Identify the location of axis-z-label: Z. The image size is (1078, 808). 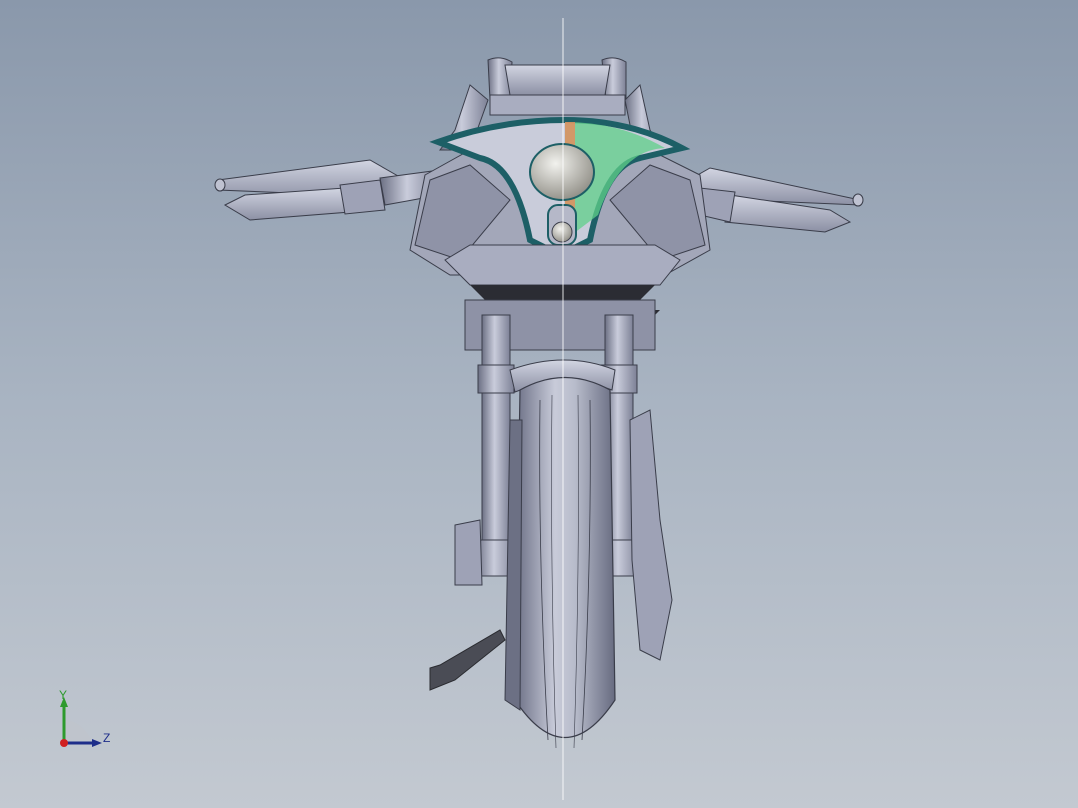
(107, 738).